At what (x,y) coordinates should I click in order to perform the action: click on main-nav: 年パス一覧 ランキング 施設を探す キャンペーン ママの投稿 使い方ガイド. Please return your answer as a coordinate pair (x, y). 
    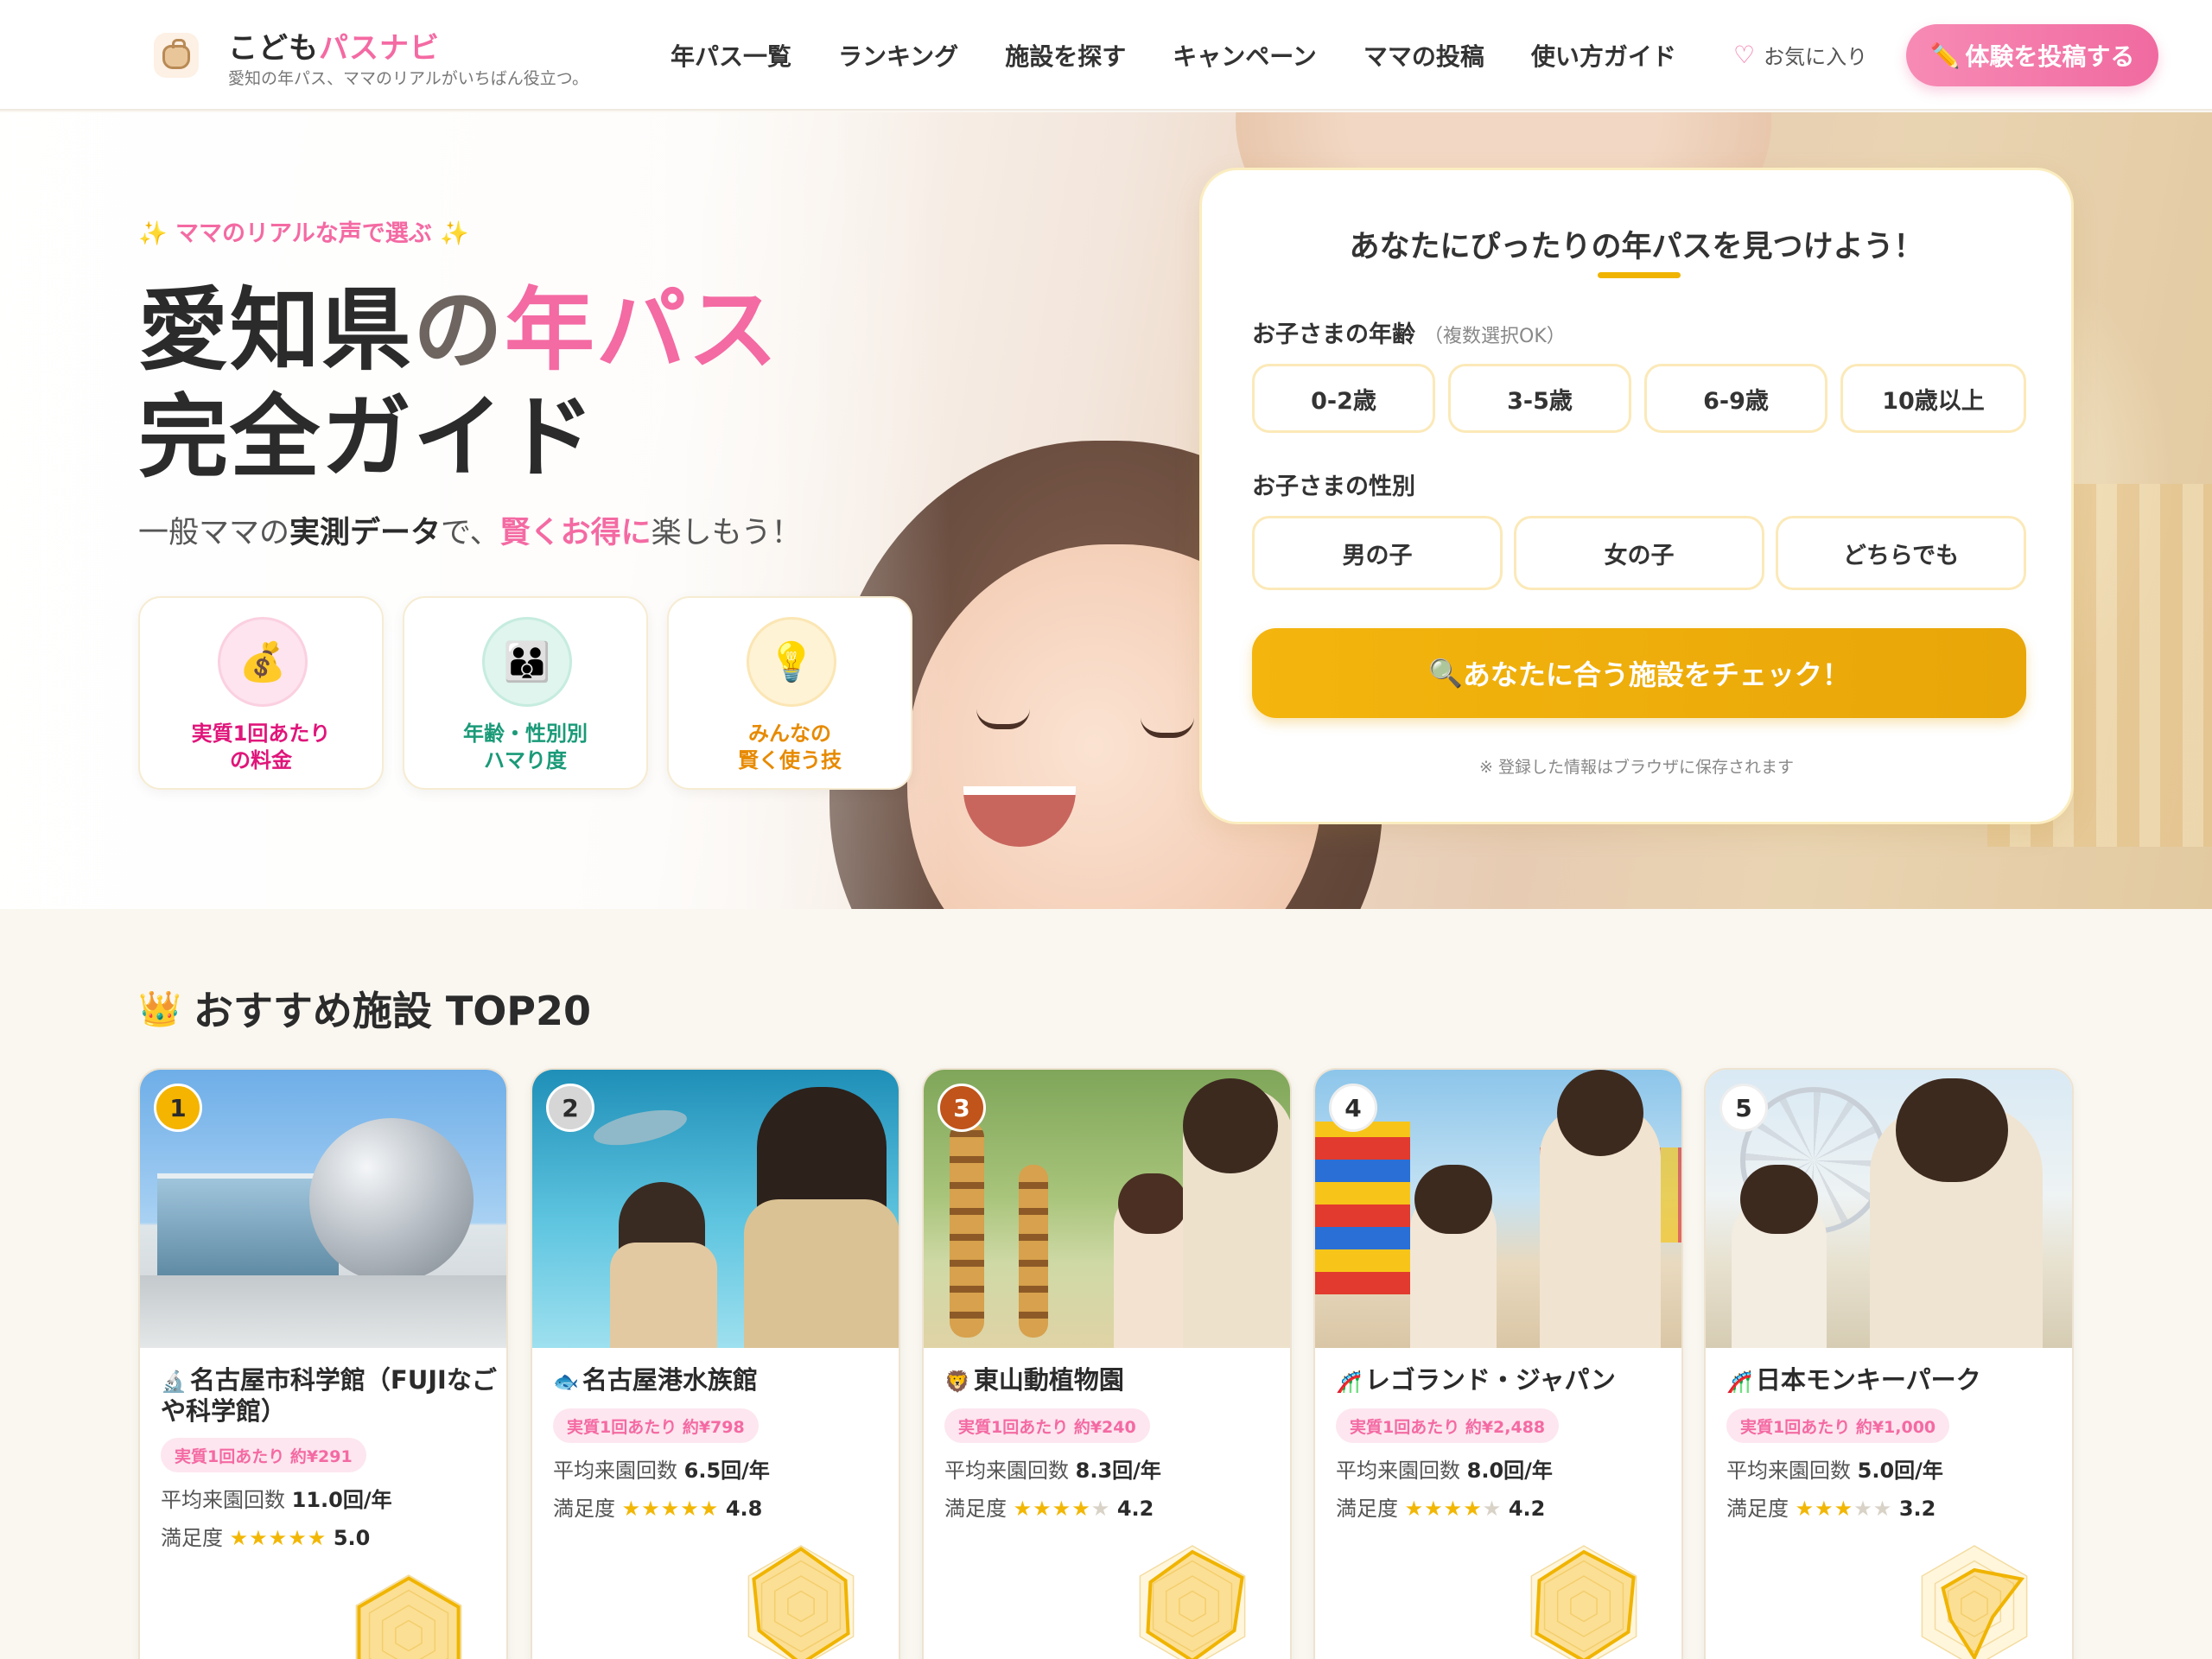
    Looking at the image, I should click on (1173, 55).